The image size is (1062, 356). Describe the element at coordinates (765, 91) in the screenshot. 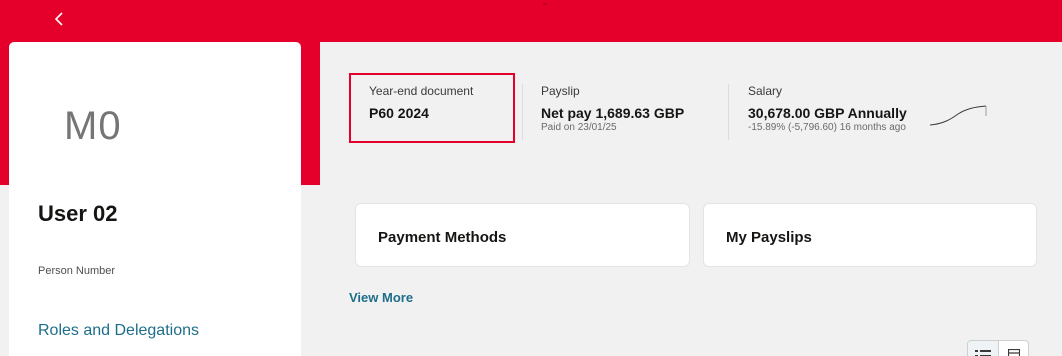

I see `salary-label: Salary` at that location.